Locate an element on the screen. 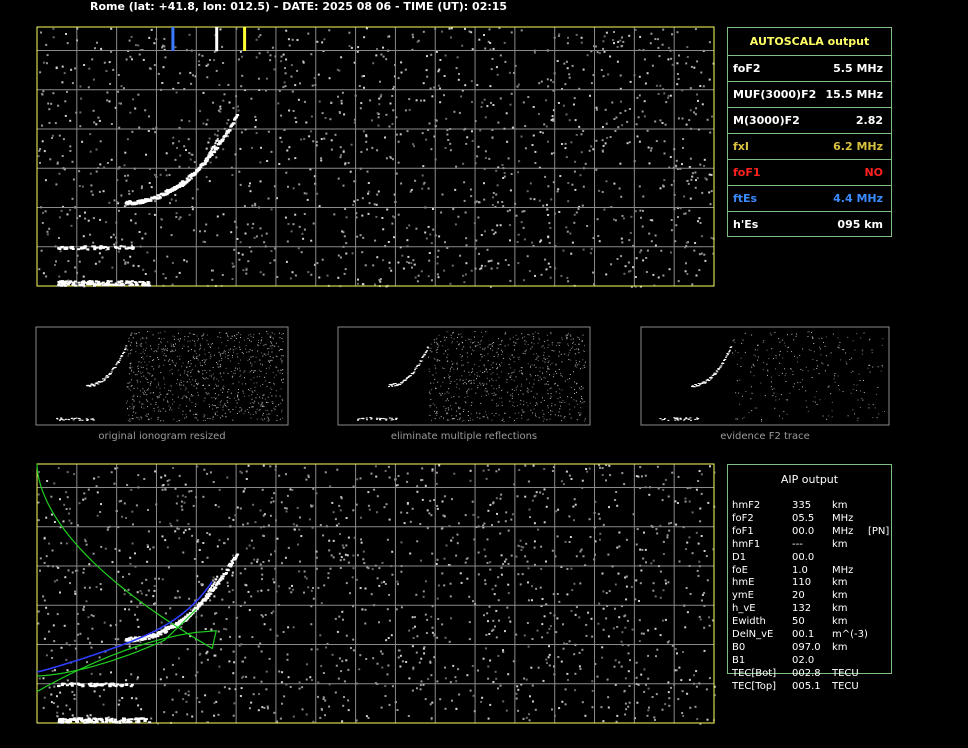 This screenshot has width=968, height=748. thumb-caption-original: original ionogram resized is located at coordinates (162, 436).